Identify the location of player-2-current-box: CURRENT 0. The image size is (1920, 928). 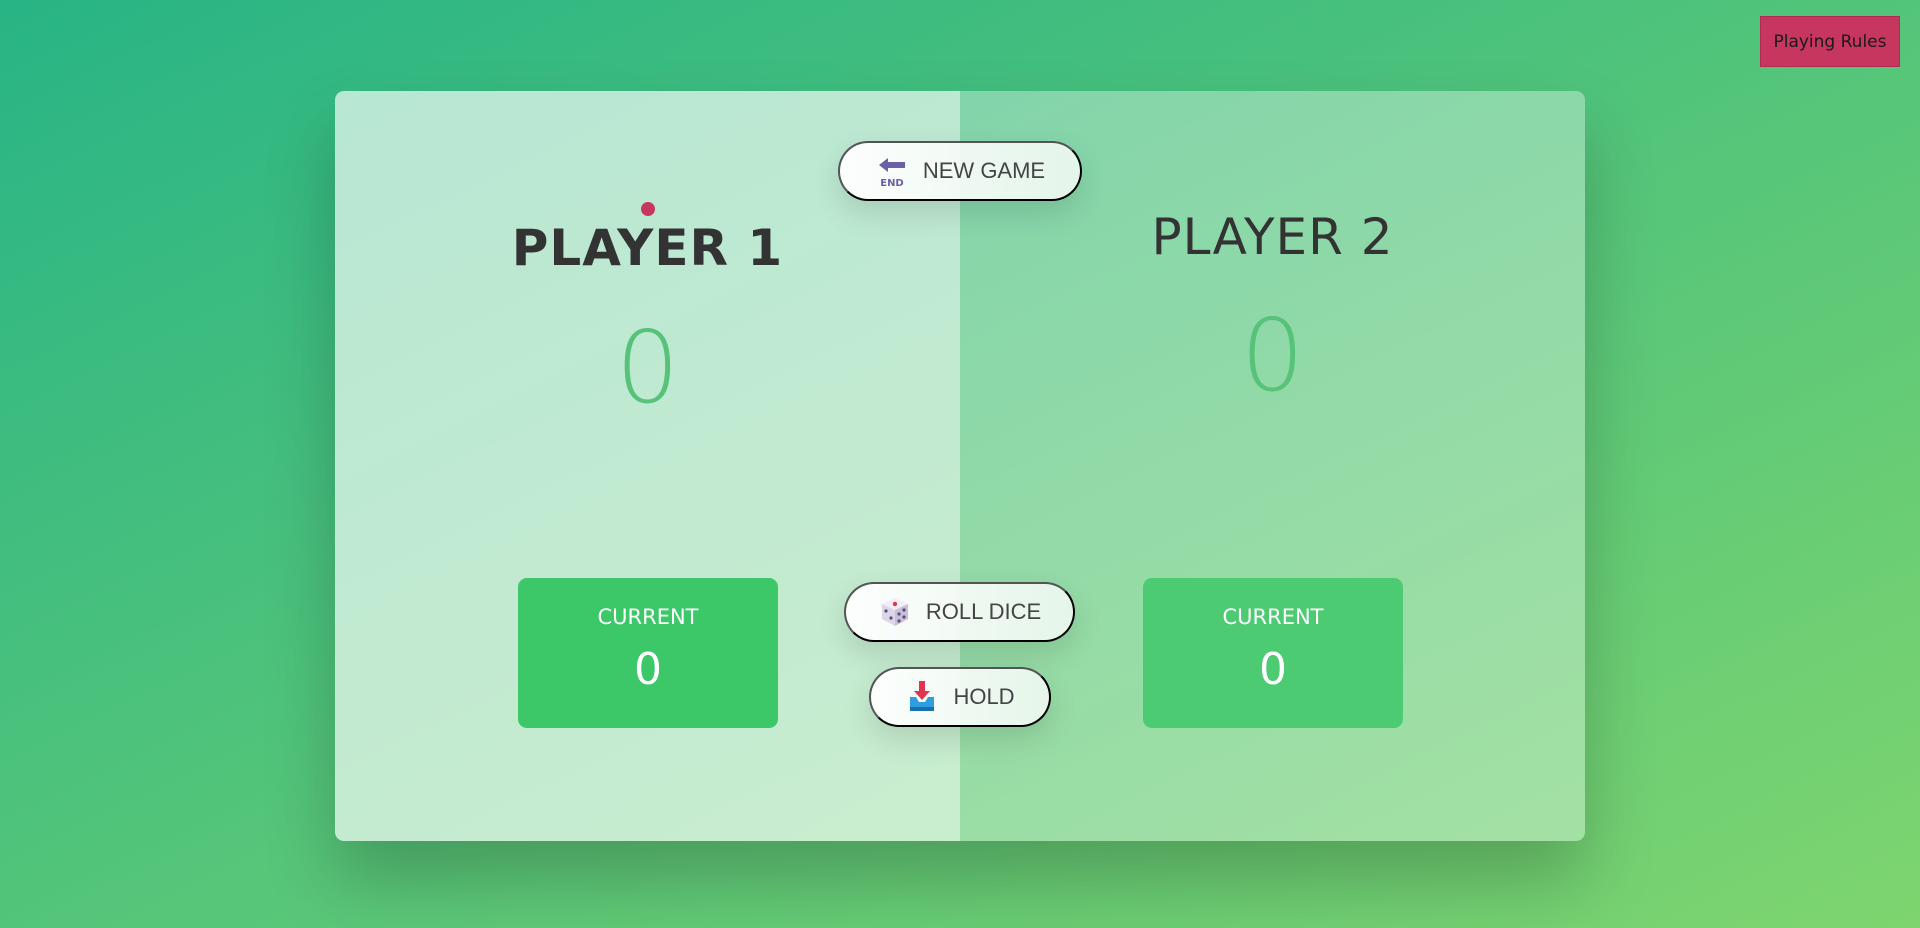
(1273, 653).